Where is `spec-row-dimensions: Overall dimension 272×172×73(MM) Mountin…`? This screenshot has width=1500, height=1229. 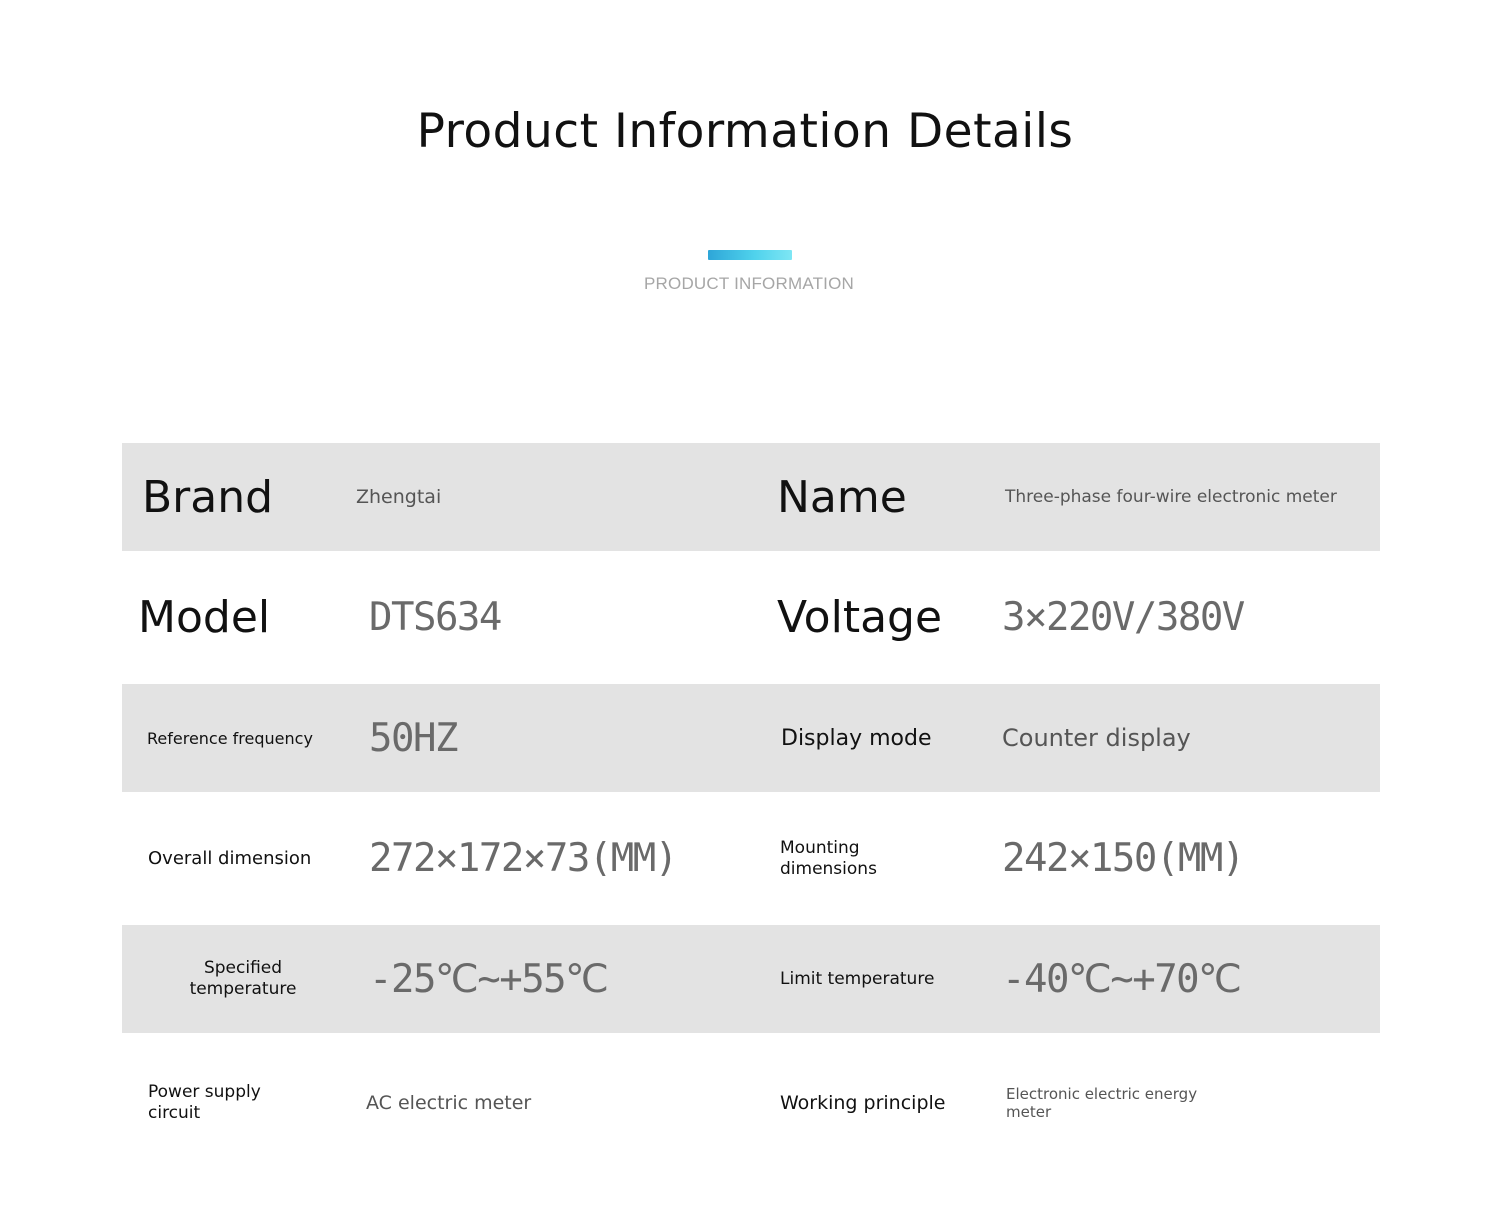 spec-row-dimensions: Overall dimension 272×172×73(MM) Mountin… is located at coordinates (751, 858).